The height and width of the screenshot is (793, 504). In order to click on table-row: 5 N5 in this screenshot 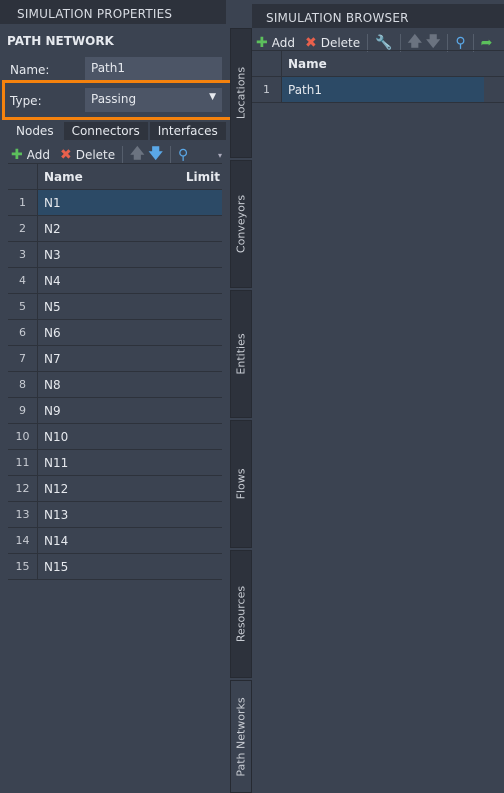, I will do `click(115, 307)`.